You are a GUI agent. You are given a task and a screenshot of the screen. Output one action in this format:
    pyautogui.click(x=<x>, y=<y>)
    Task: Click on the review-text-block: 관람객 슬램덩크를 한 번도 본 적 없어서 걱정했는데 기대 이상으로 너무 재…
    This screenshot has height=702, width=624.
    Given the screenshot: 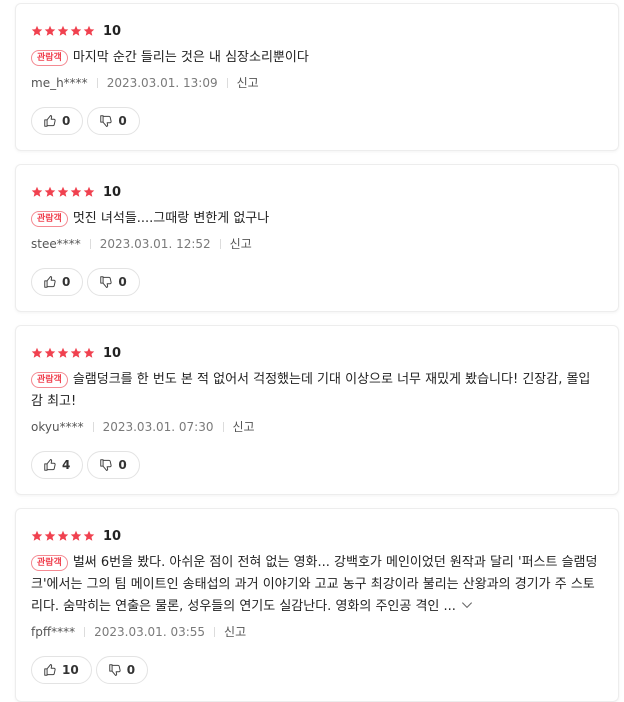 What is the action you would take?
    pyautogui.click(x=316, y=391)
    